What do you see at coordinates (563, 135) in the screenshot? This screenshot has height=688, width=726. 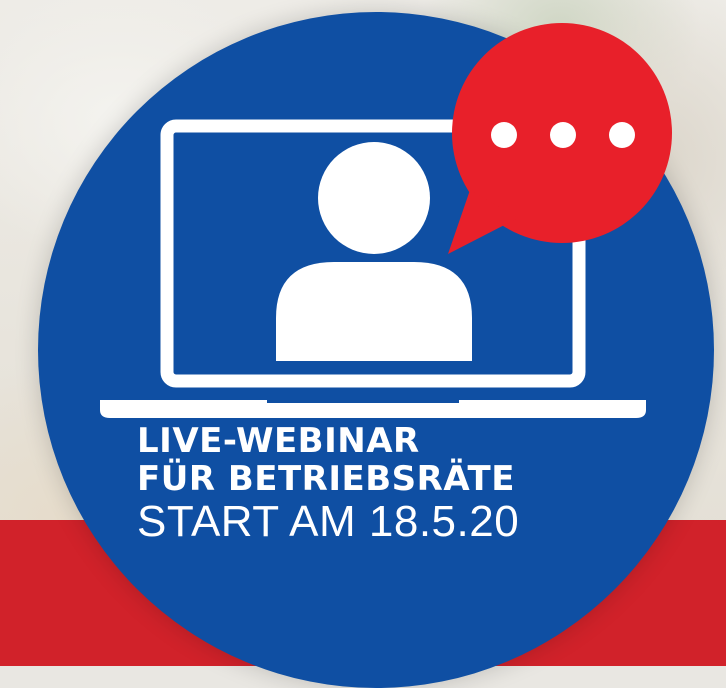 I see `ellipsis-icon` at bounding box center [563, 135].